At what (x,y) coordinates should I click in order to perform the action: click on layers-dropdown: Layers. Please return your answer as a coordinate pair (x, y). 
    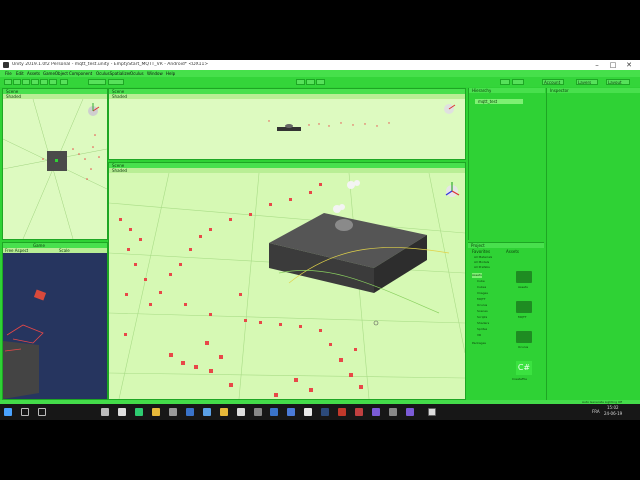
    Looking at the image, I should click on (587, 82).